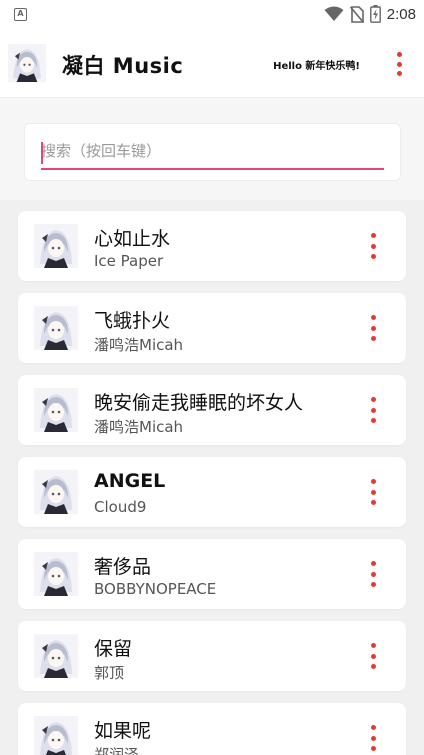 The width and height of the screenshot is (424, 755). What do you see at coordinates (120, 507) in the screenshot?
I see `song-artist: Cloud9` at bounding box center [120, 507].